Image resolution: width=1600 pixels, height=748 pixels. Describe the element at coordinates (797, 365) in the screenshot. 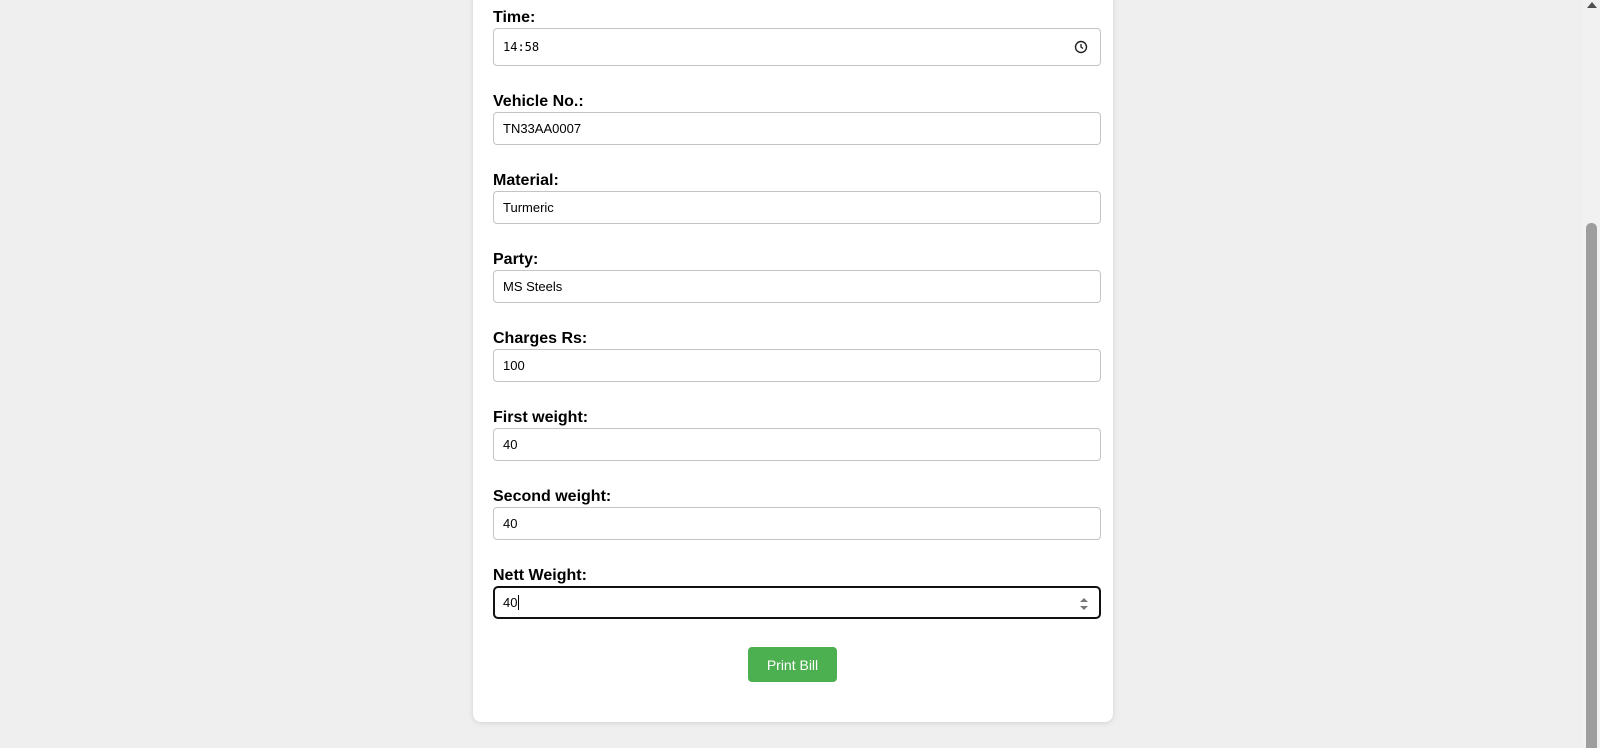

I see `charges-input: 100` at that location.